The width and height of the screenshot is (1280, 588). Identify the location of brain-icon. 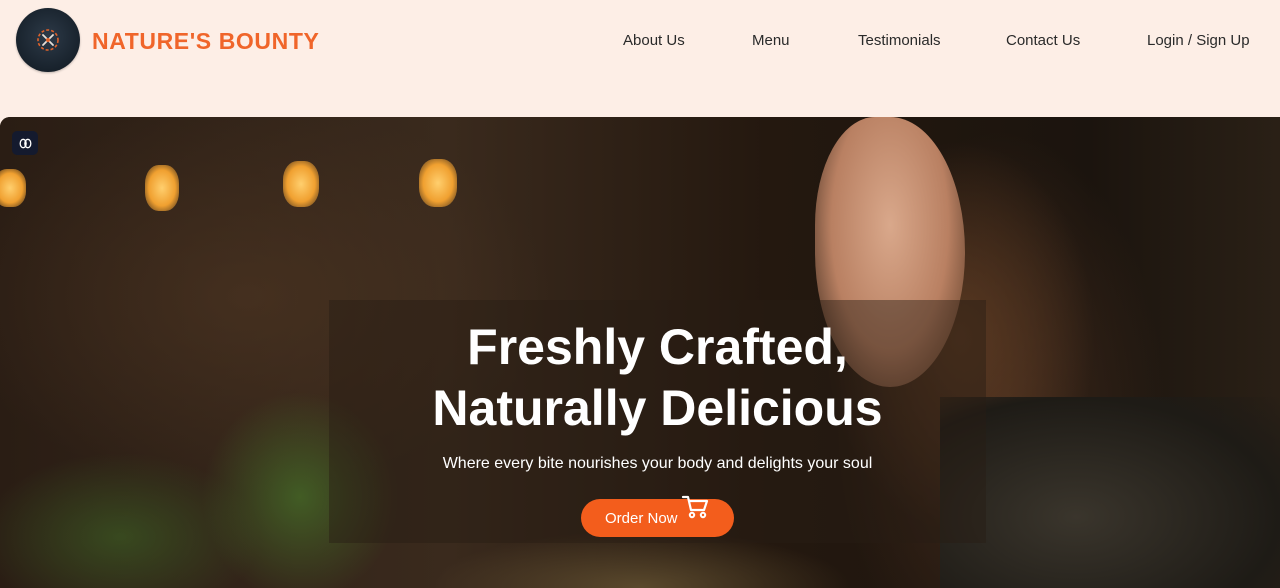
(25, 143).